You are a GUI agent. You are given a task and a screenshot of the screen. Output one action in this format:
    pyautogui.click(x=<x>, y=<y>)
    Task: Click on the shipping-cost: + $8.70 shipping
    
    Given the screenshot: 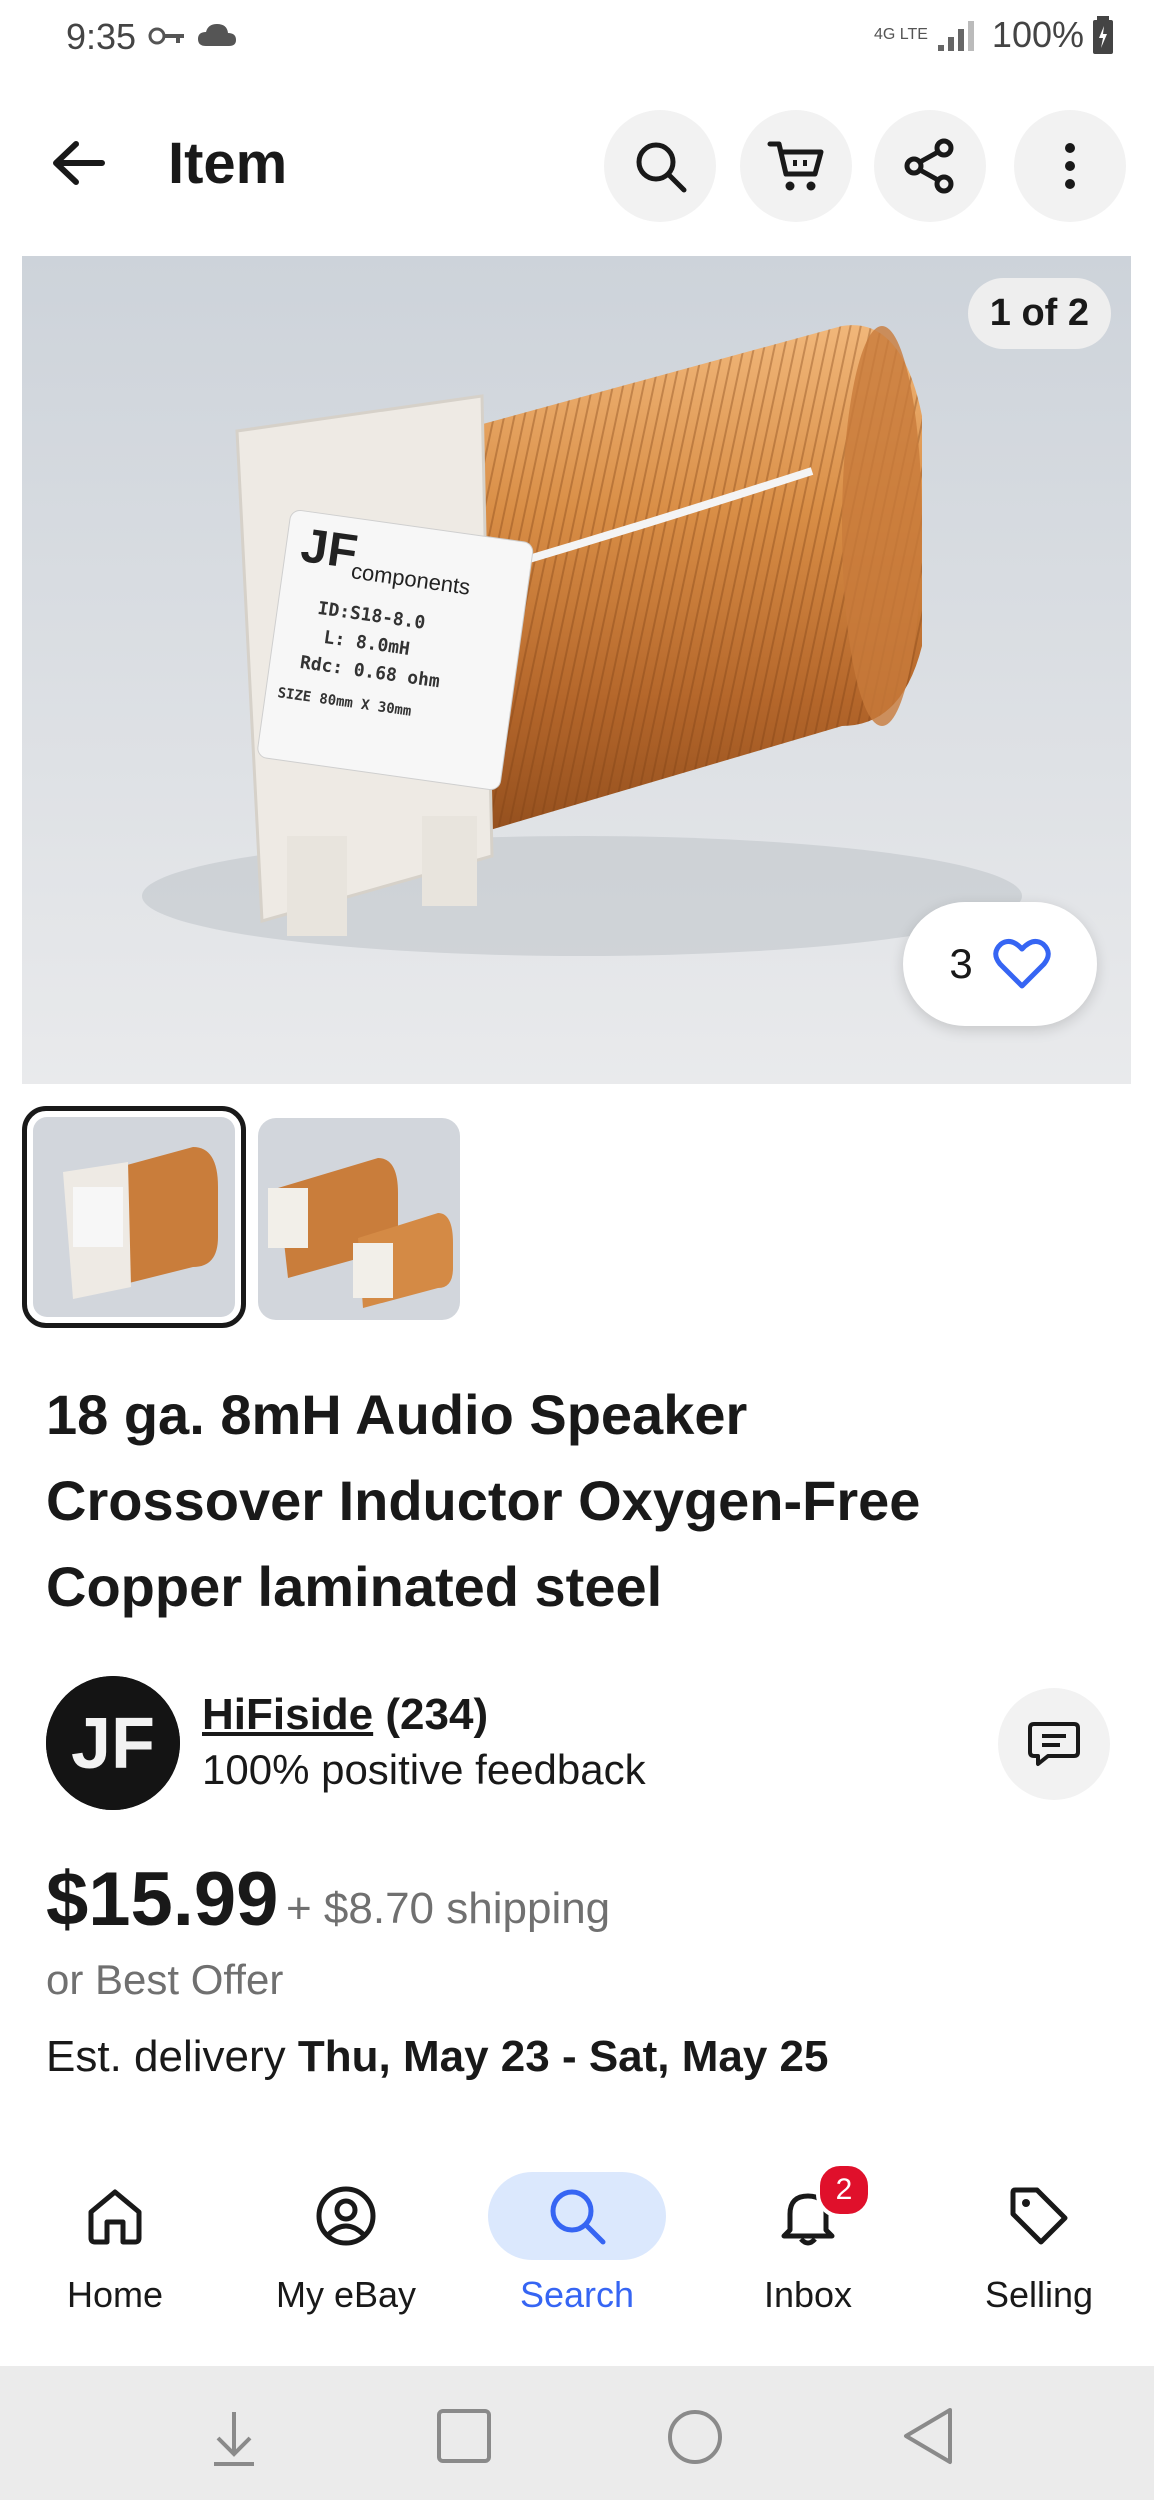 What is the action you would take?
    pyautogui.click(x=448, y=1908)
    